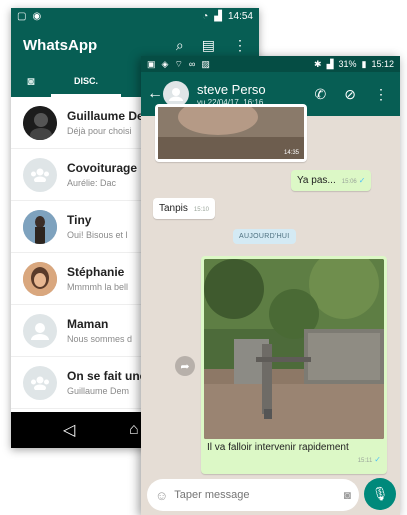 The height and width of the screenshot is (515, 407). I want to click on chat-preview: Nous sommes d, so click(100, 339).